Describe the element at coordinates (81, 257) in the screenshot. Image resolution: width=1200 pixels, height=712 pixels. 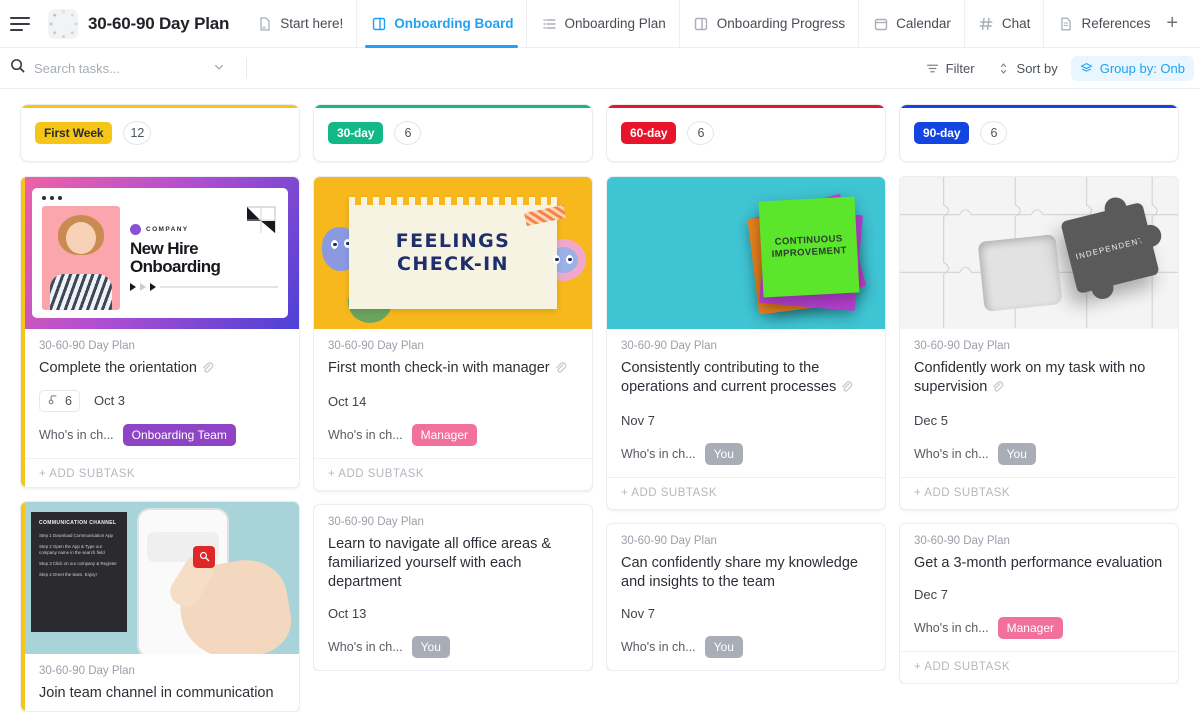
I see `photo-person` at that location.